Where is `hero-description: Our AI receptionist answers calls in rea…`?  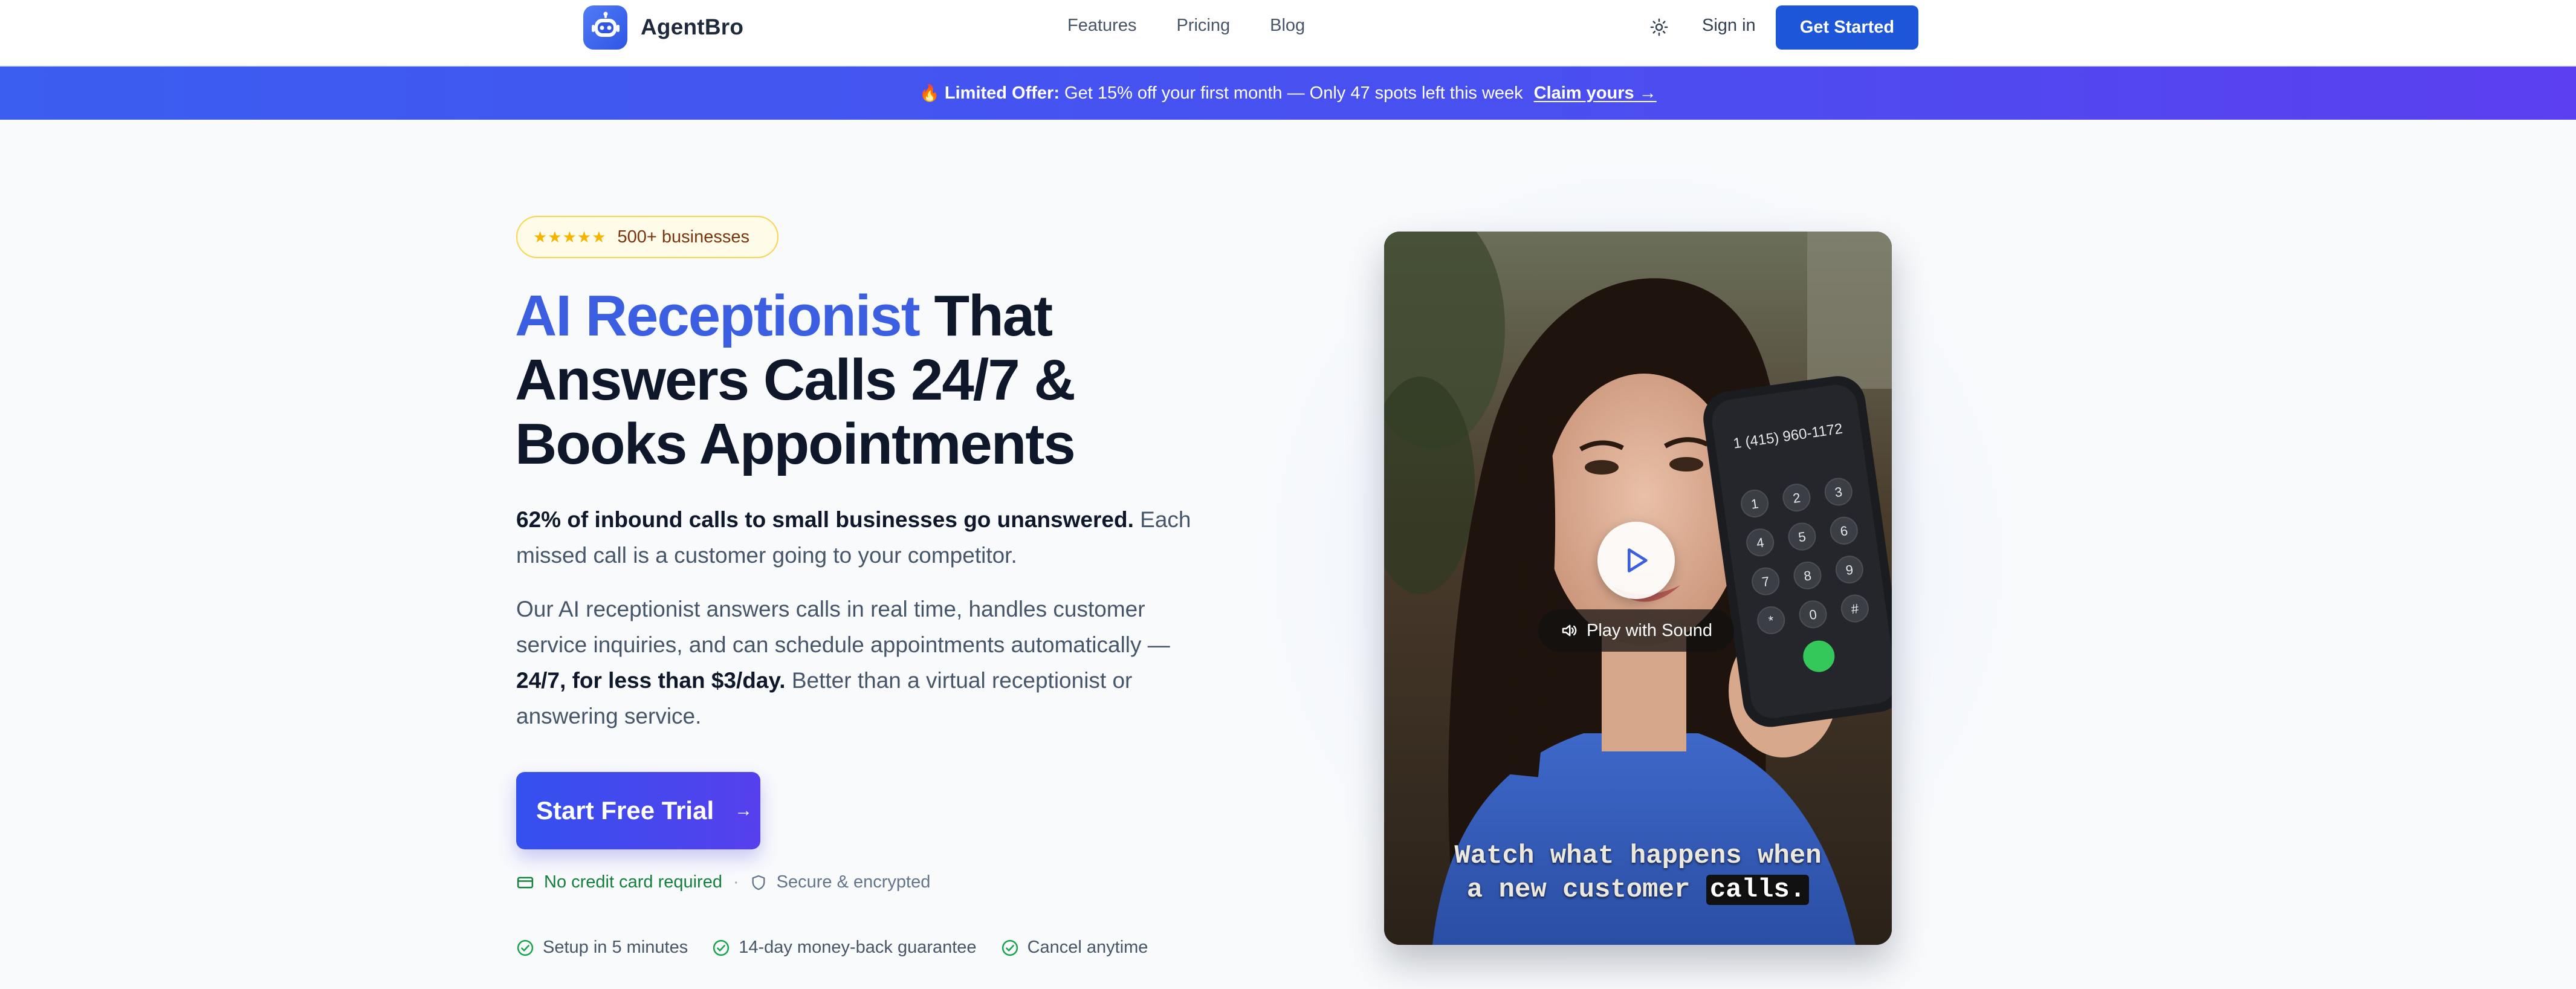
hero-description: Our AI receptionist answers calls in rea… is located at coordinates (863, 662).